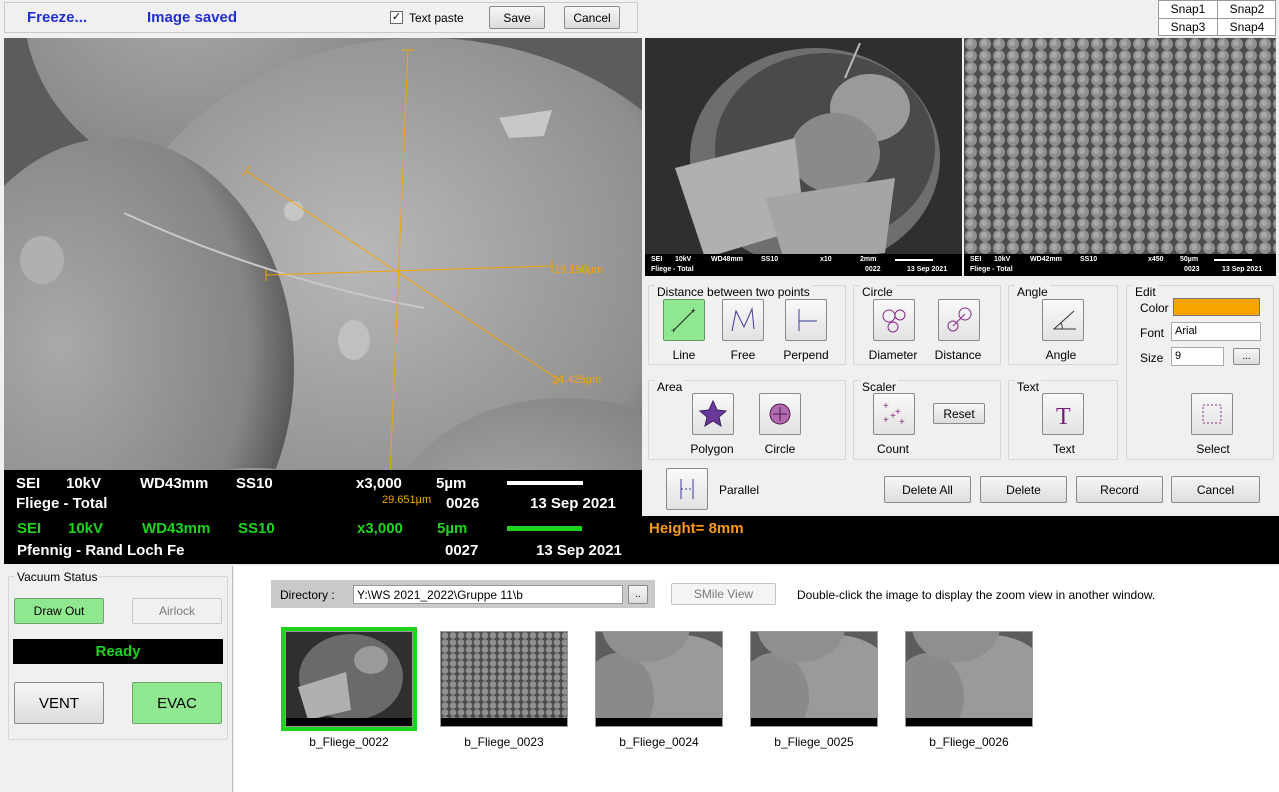  Describe the element at coordinates (780, 414) in the screenshot. I see `area-circle-tool-button` at that location.